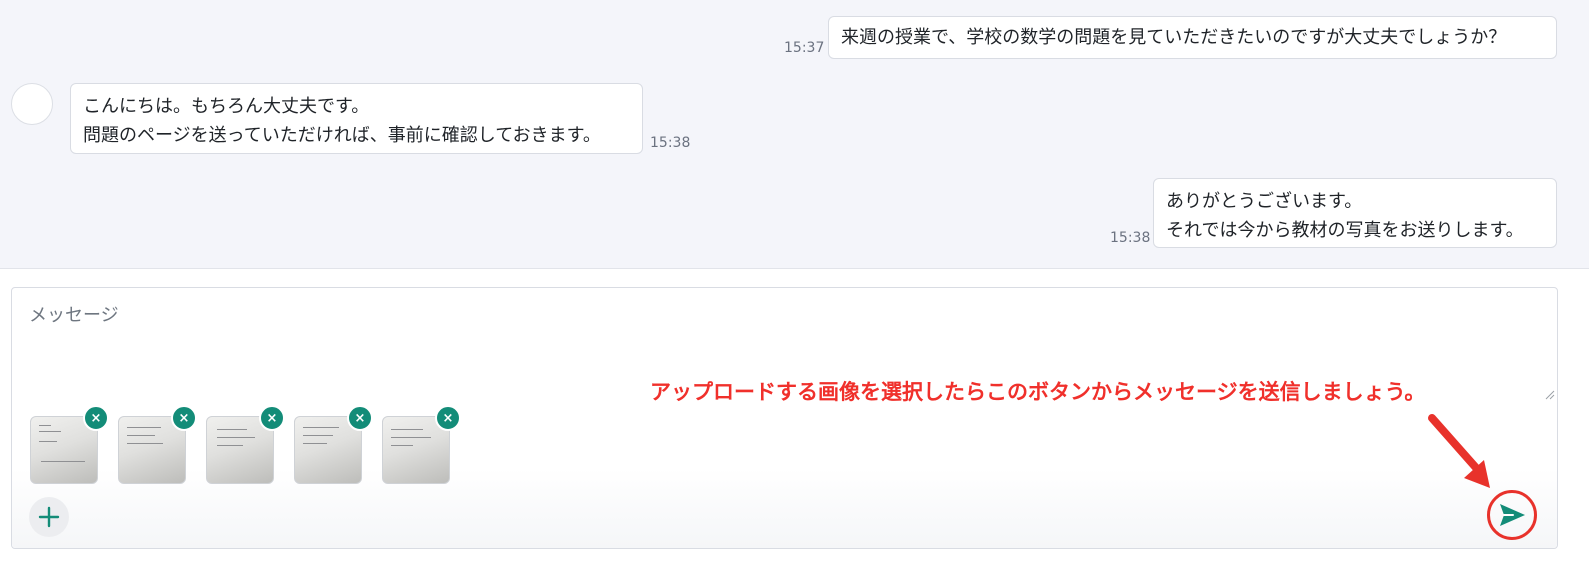 This screenshot has width=1589, height=567. What do you see at coordinates (1192, 37) in the screenshot?
I see `message-bubble-sent: 来週の授業で、学校の数学の問題を見ていただきたいのですが大丈夫でしょうか？` at bounding box center [1192, 37].